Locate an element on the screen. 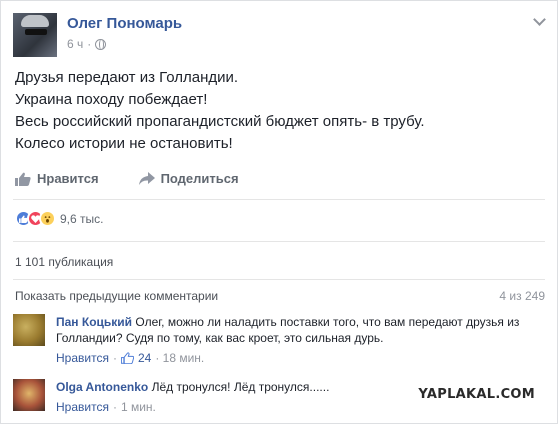 This screenshot has height=424, width=558. commenter-name: Пан Коцький is located at coordinates (94, 322).